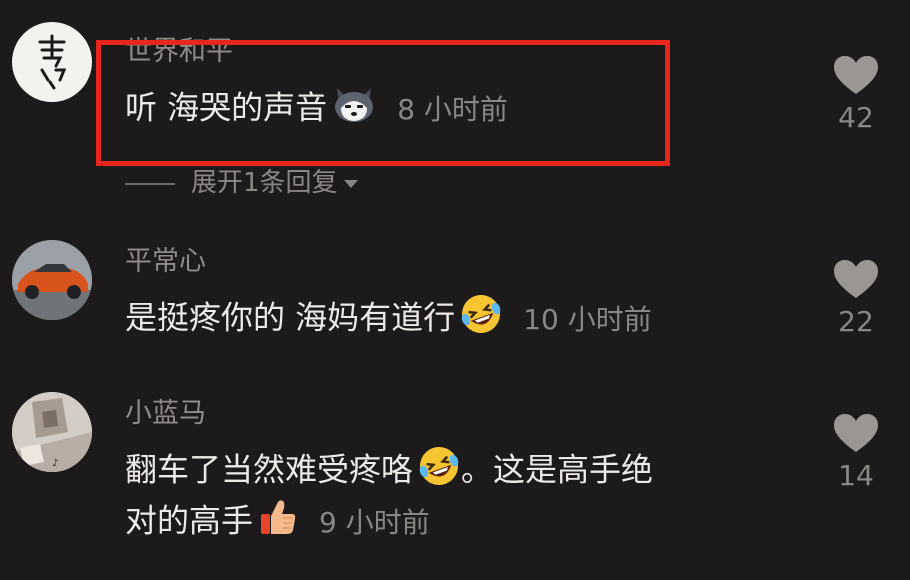 The height and width of the screenshot is (580, 910). What do you see at coordinates (856, 475) in the screenshot?
I see `like-count: 14` at bounding box center [856, 475].